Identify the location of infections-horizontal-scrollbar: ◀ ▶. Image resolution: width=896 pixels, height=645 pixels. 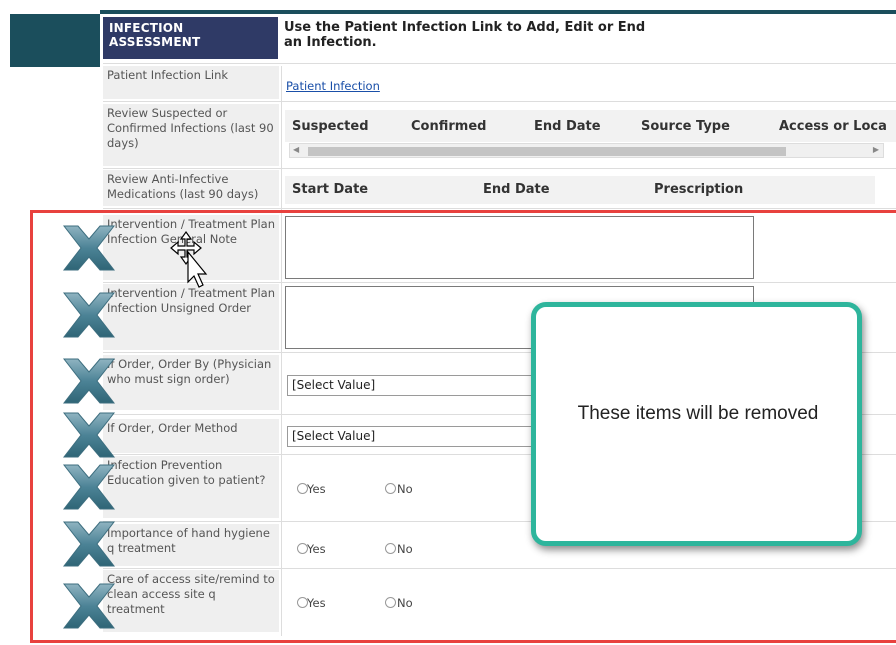
(586, 150).